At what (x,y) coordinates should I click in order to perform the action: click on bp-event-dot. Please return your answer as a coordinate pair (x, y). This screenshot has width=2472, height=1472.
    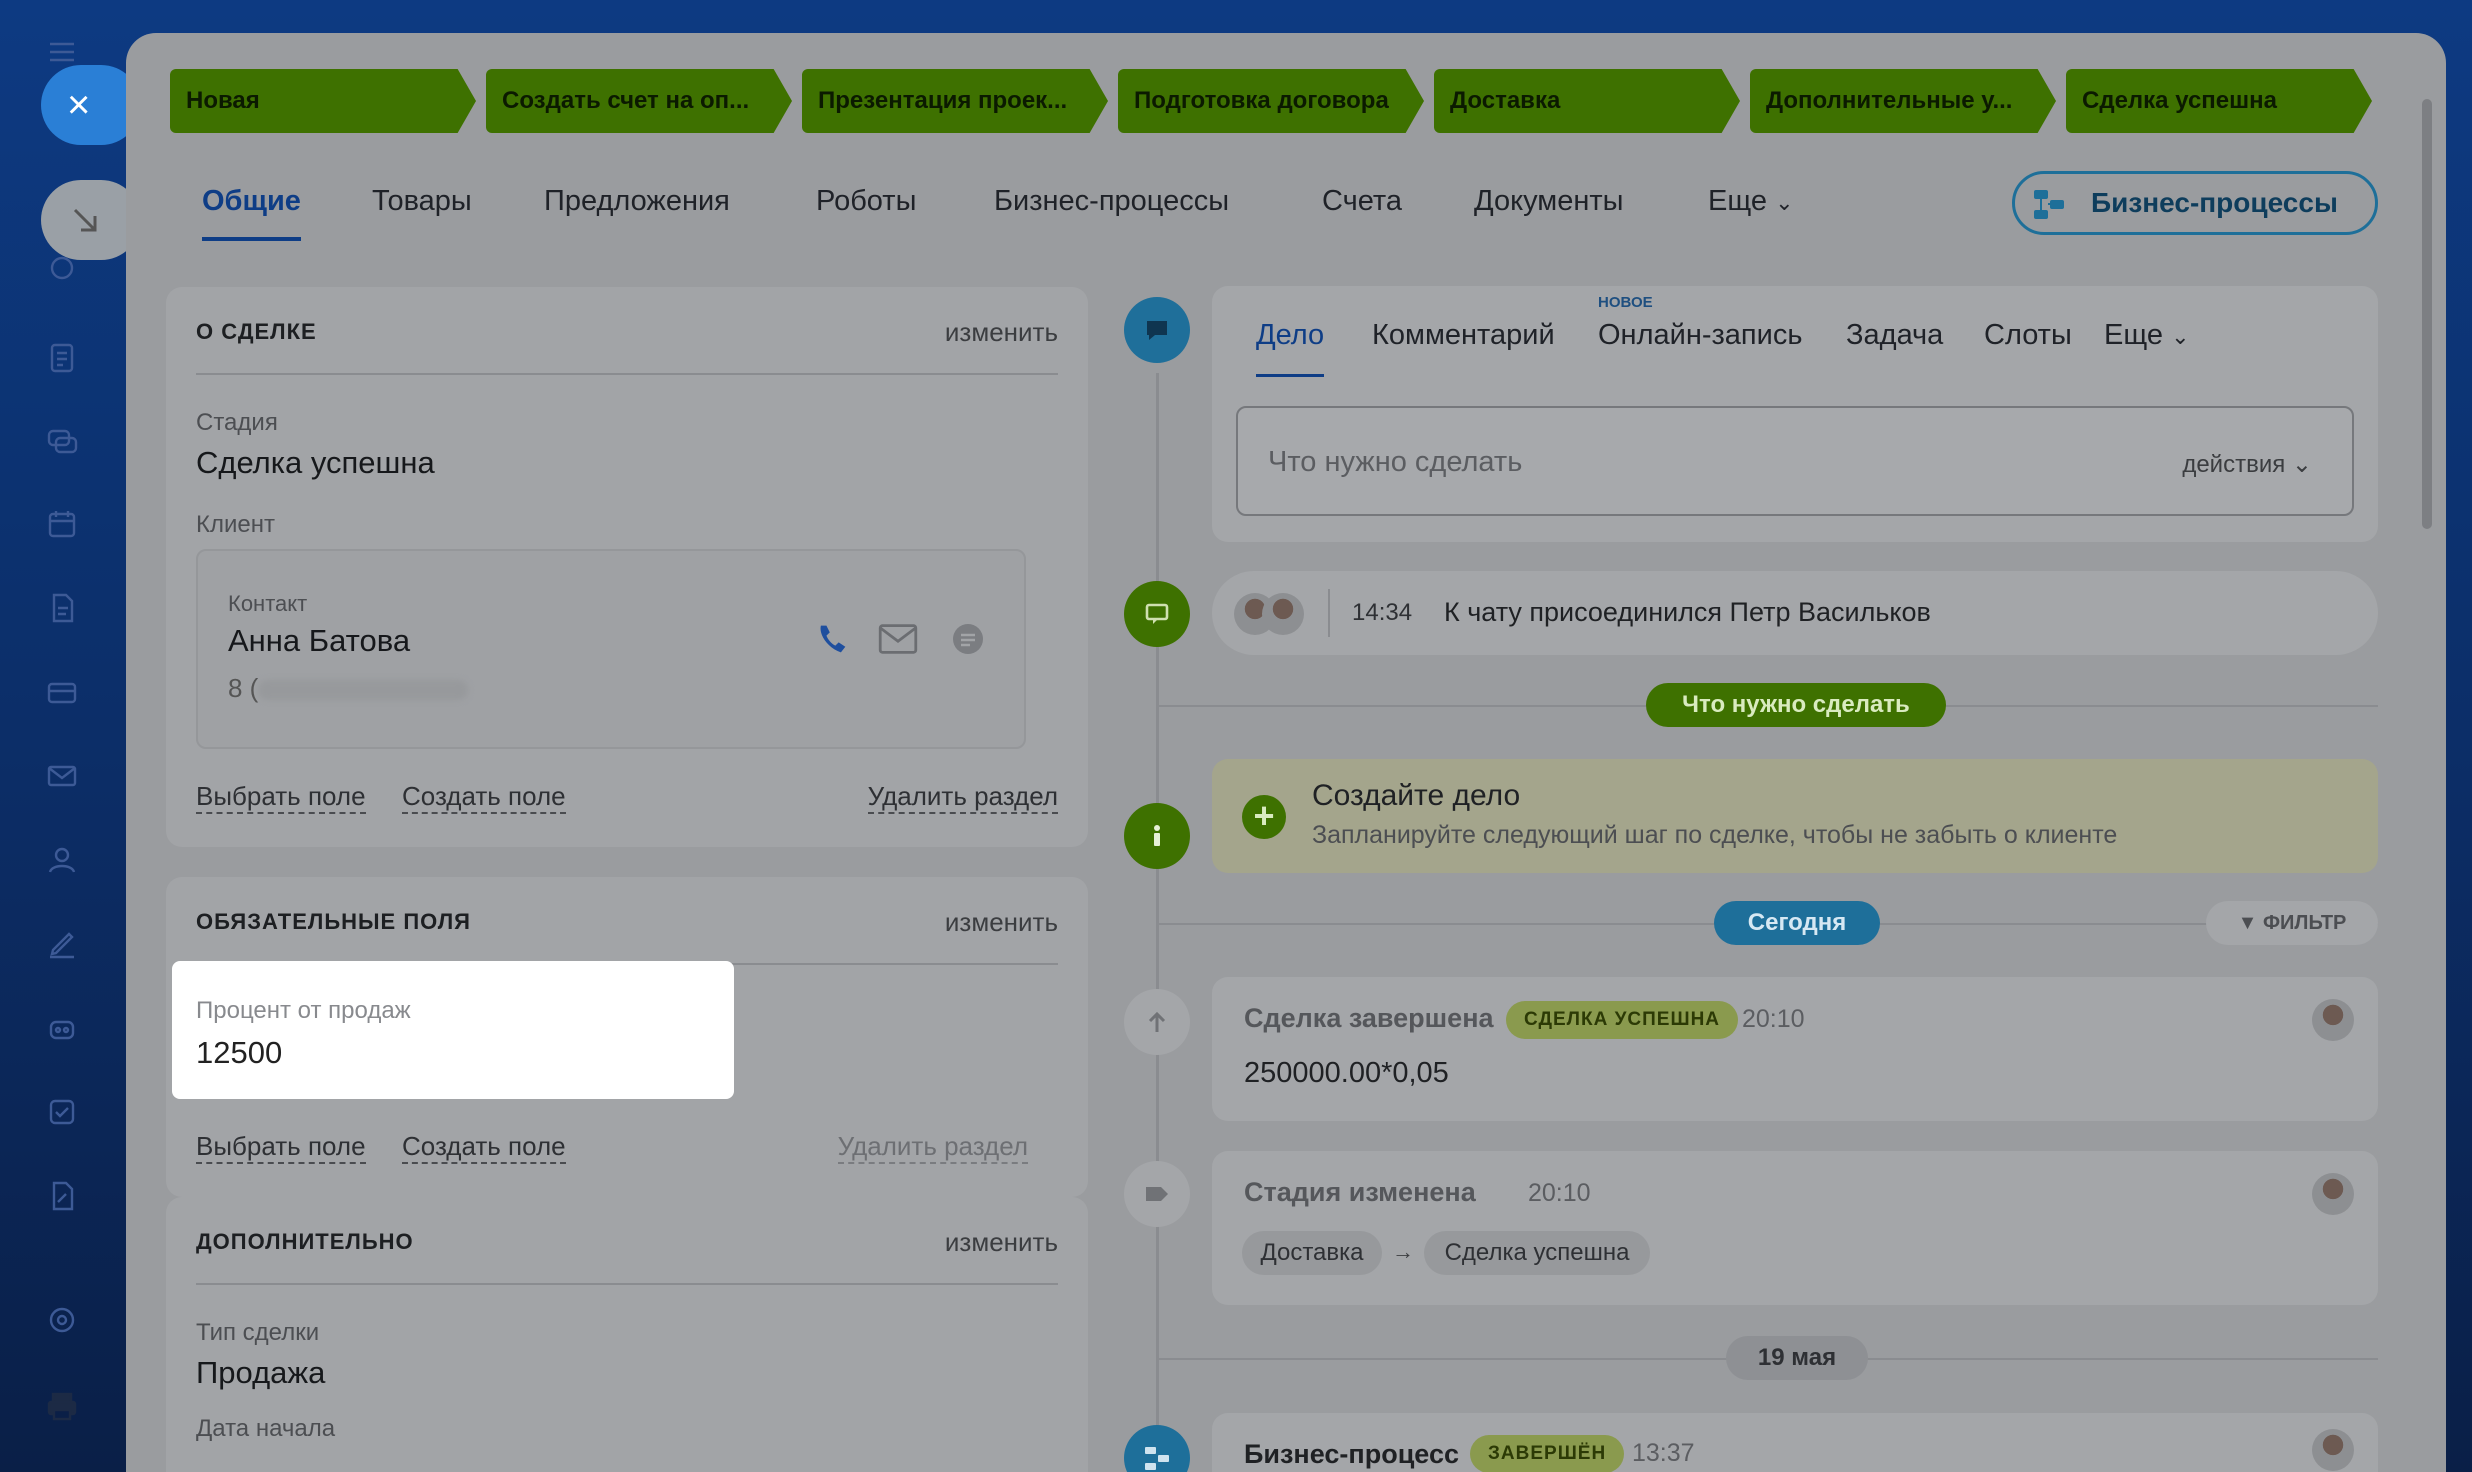
    Looking at the image, I should click on (1157, 1448).